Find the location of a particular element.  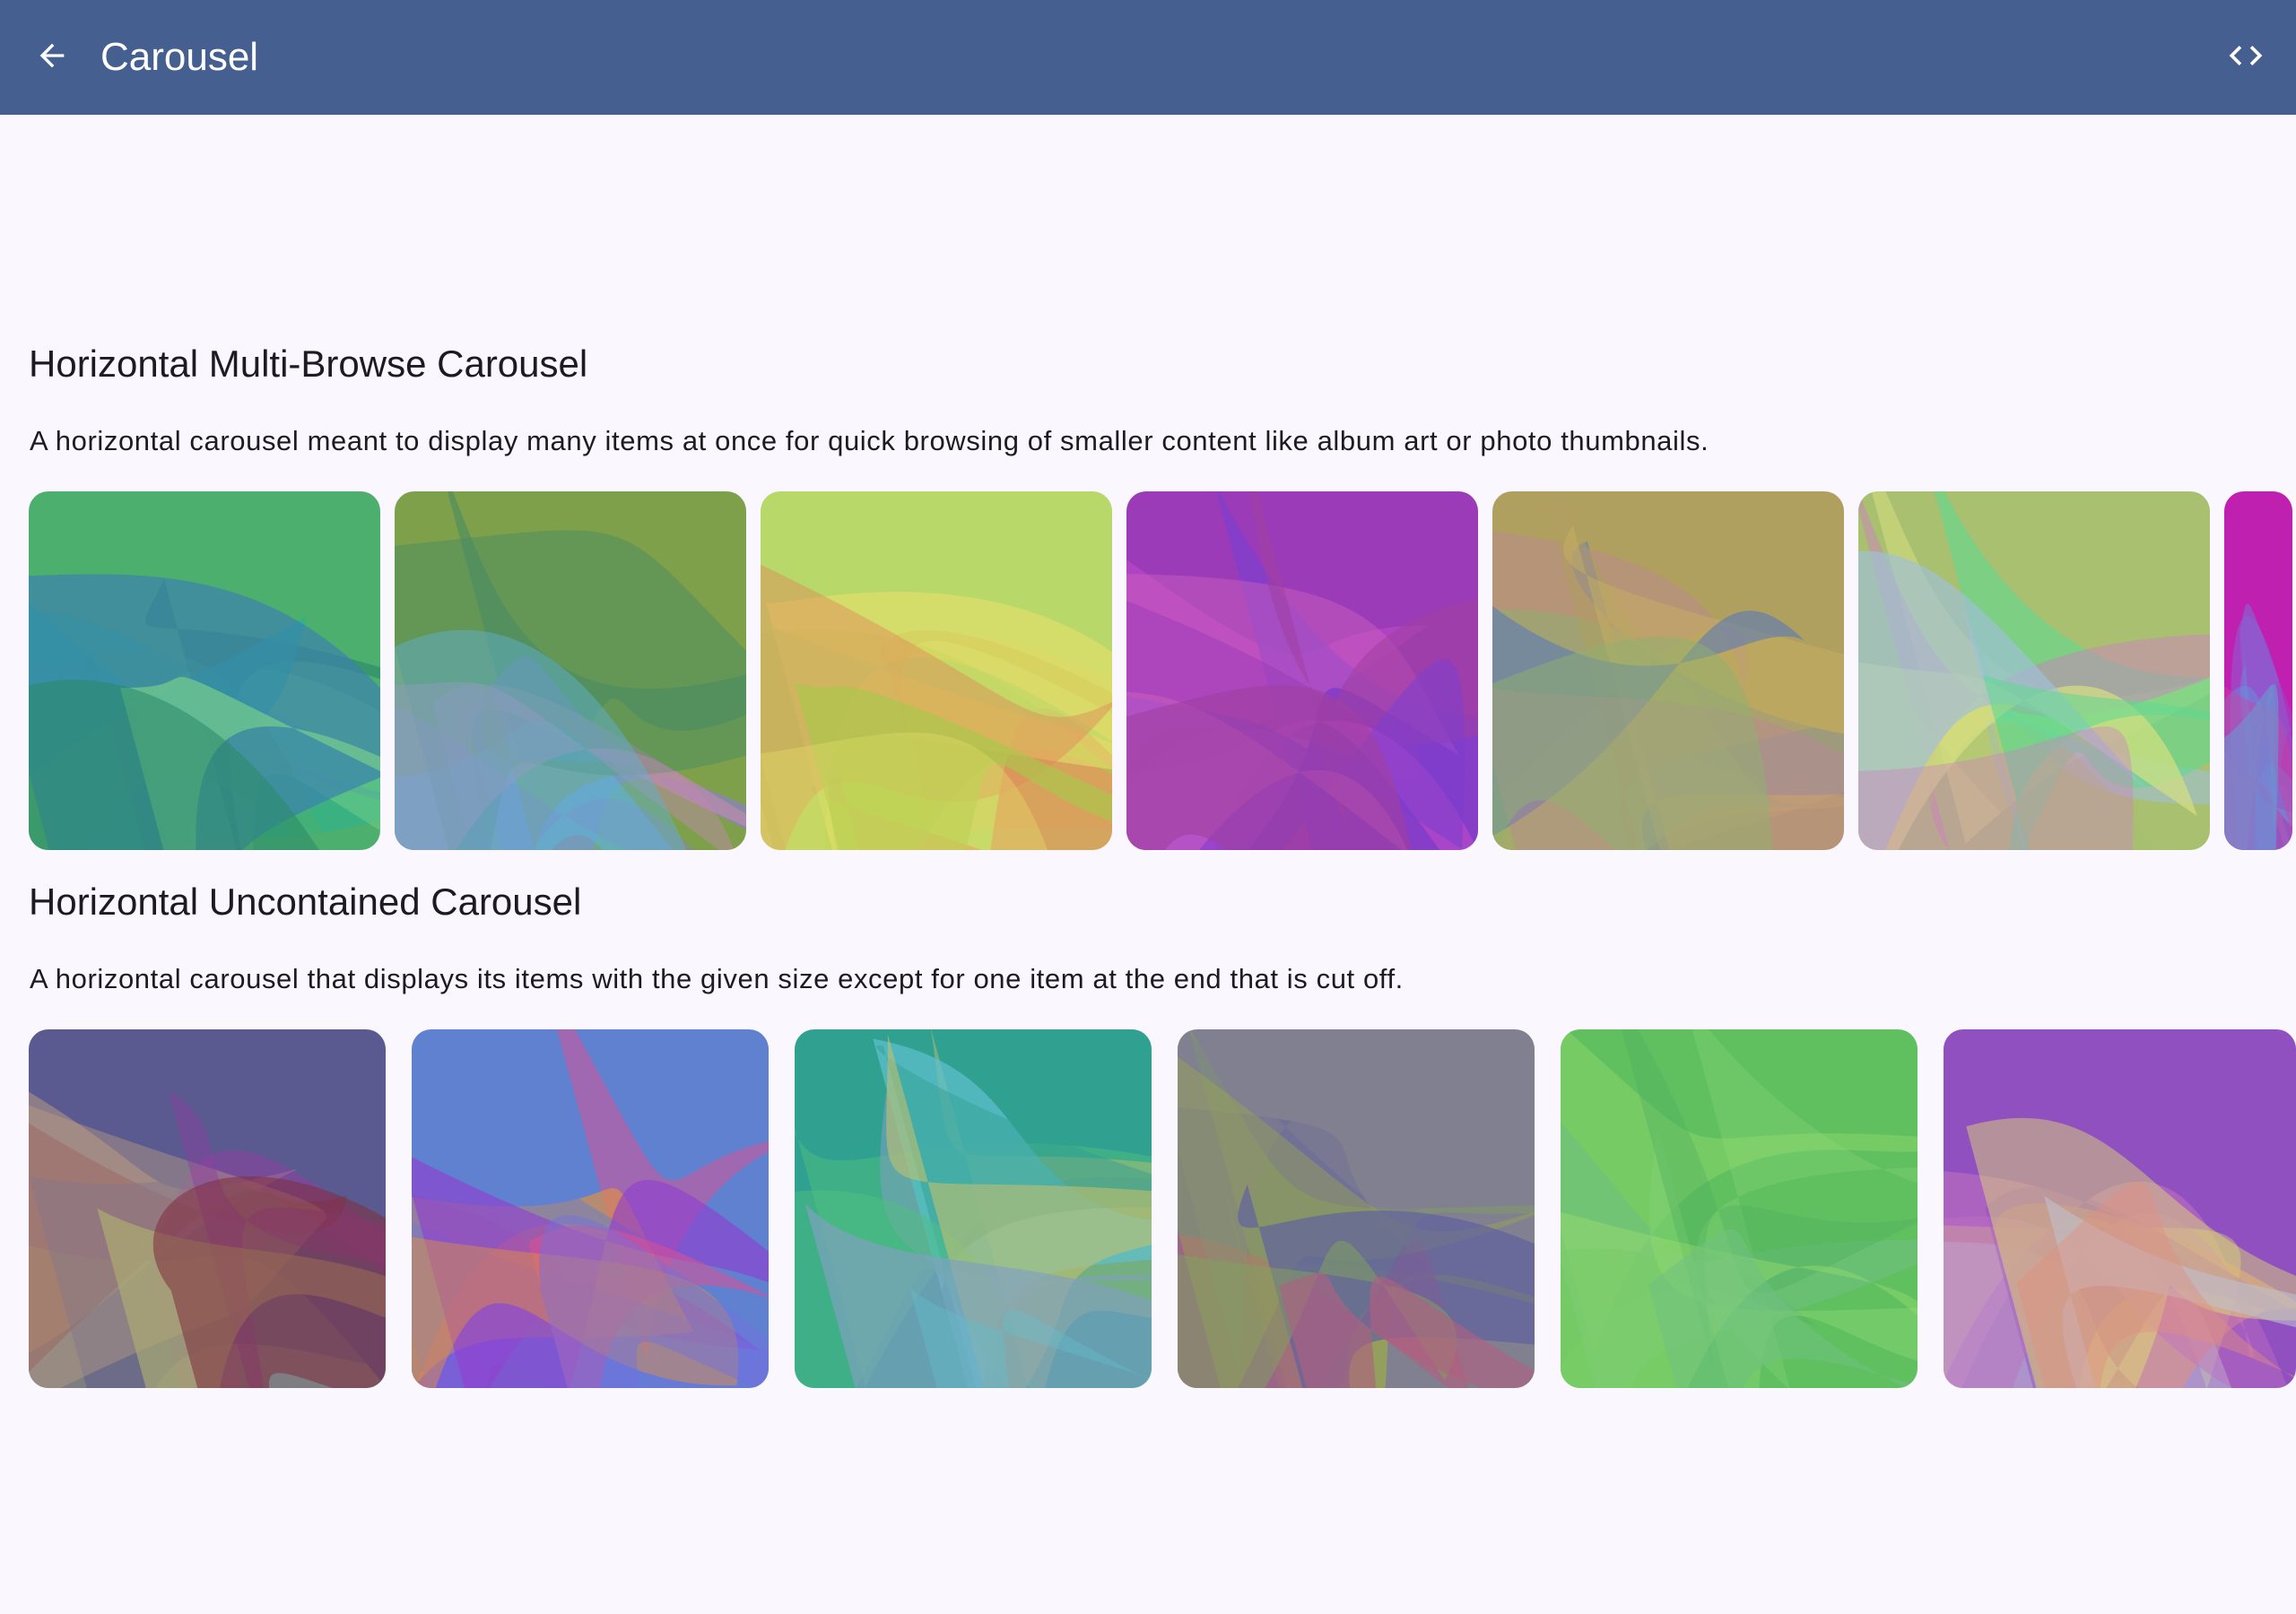

top-app-bar: Carousel is located at coordinates (1148, 57).